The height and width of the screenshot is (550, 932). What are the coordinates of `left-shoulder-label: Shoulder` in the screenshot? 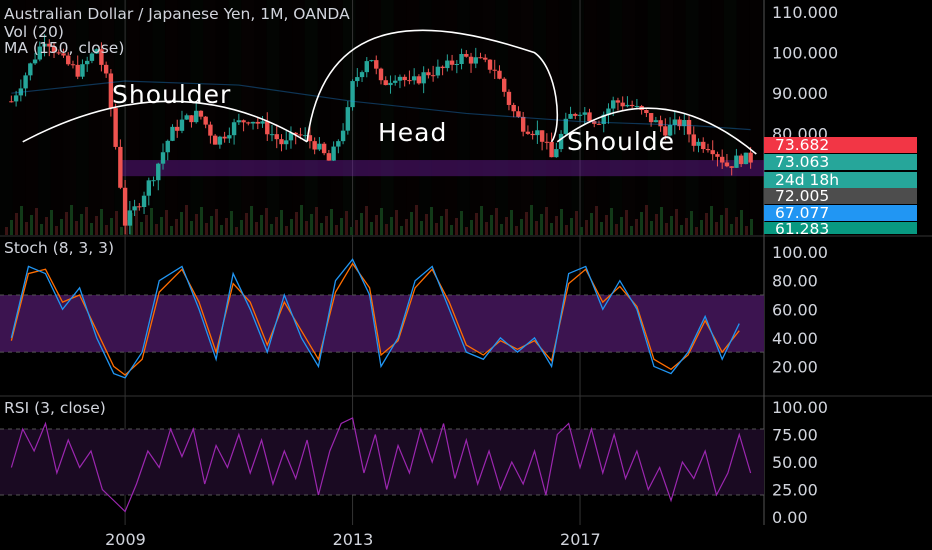 It's located at (172, 94).